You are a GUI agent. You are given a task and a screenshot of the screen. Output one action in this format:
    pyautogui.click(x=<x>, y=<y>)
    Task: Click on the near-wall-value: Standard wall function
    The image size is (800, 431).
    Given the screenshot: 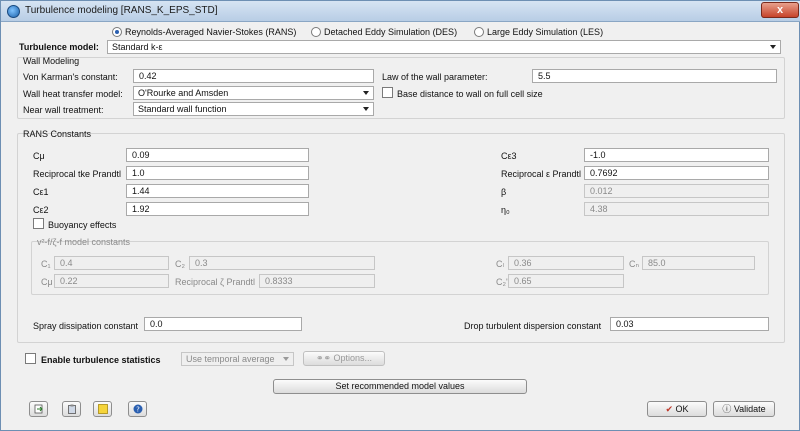 What is the action you would take?
    pyautogui.click(x=182, y=109)
    